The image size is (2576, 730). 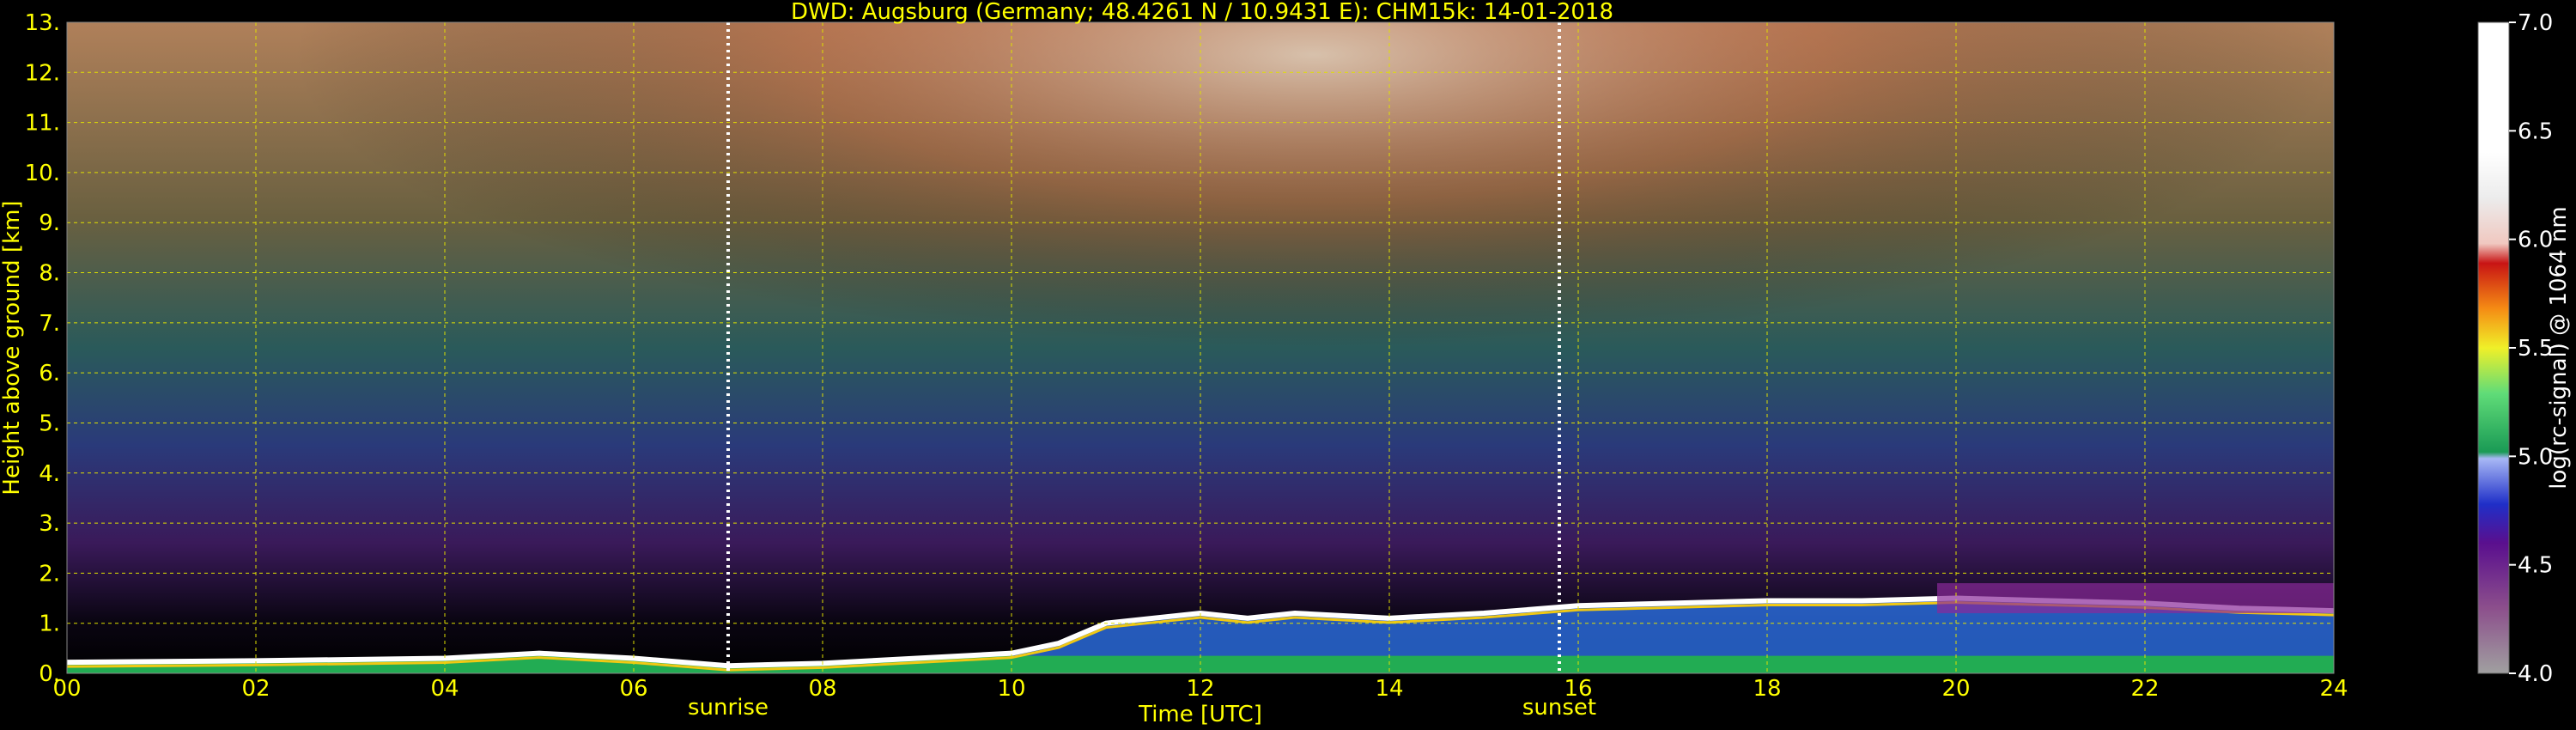 I want to click on x-tick-label: 04, so click(x=444, y=689).